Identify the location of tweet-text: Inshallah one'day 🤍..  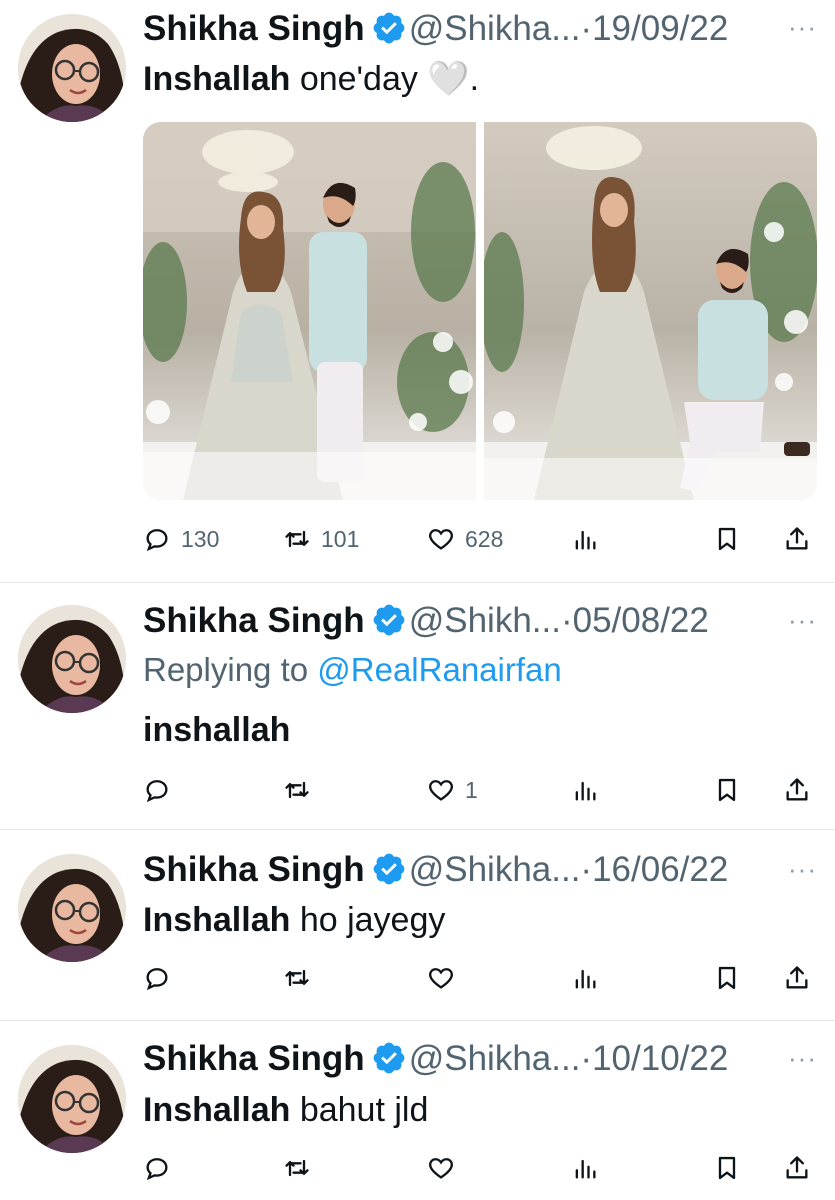
(311, 79).